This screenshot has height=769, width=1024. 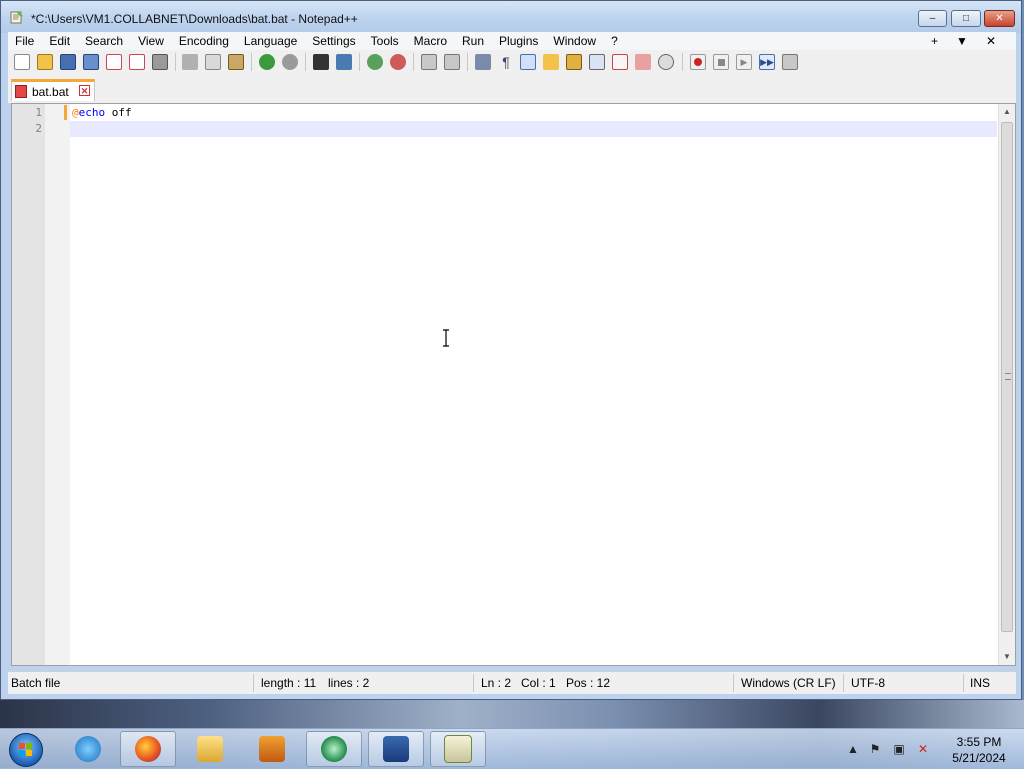 What do you see at coordinates (290, 62) in the screenshot?
I see `redo-icon` at bounding box center [290, 62].